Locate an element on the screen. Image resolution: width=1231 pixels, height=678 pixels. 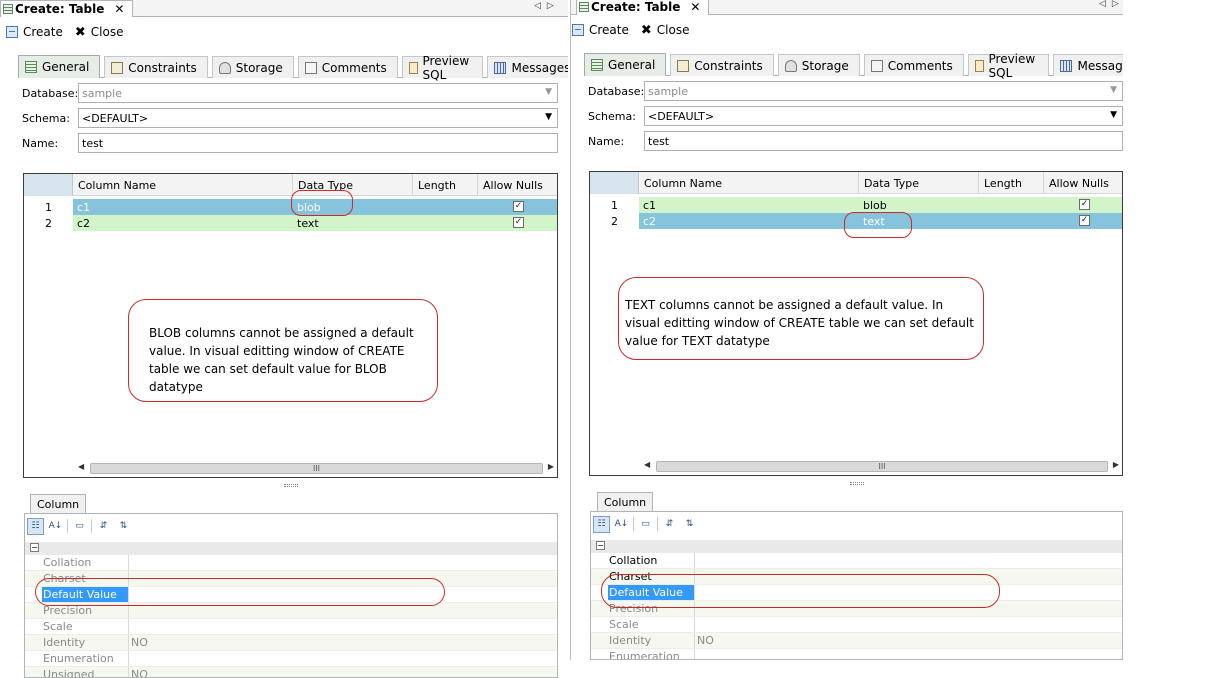
property-name: Scale is located at coordinates (85, 626).